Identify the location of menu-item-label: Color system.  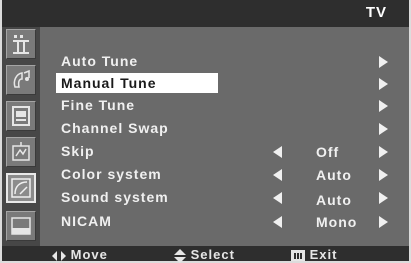
(111, 174).